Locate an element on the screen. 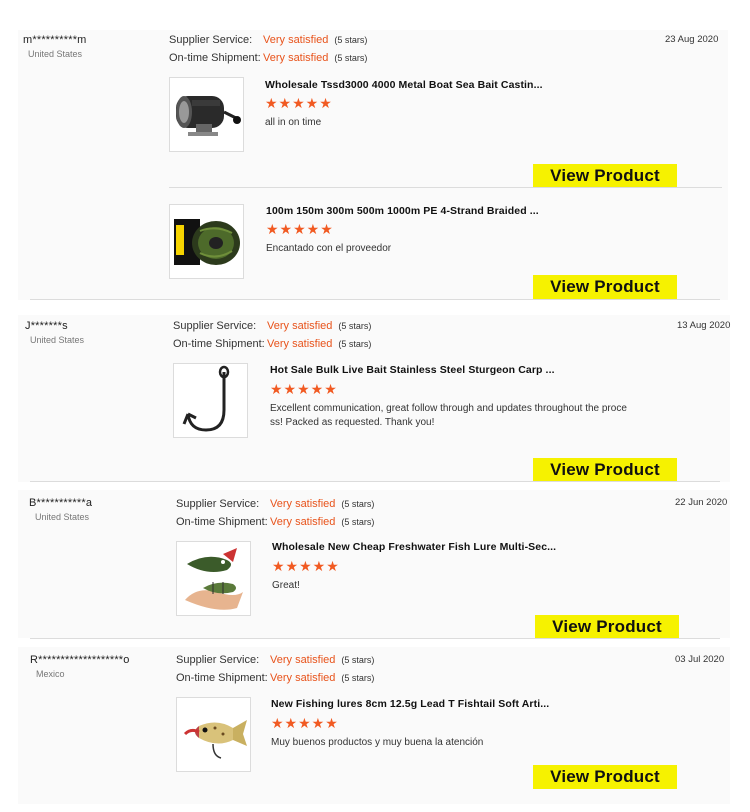 The height and width of the screenshot is (812, 750). buyer-name: B***********a is located at coordinates (61, 503).